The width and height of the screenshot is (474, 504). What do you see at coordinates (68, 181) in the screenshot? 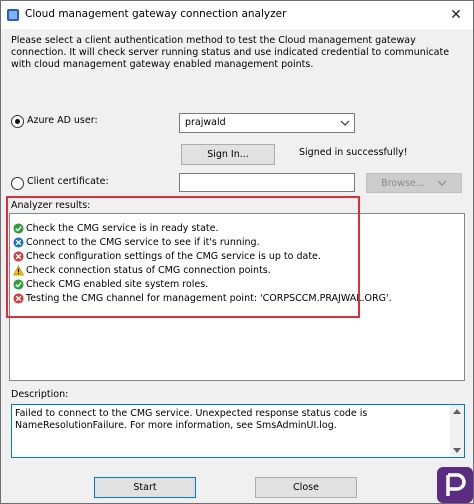
I see `client-certificate-label: Client certificate:` at bounding box center [68, 181].